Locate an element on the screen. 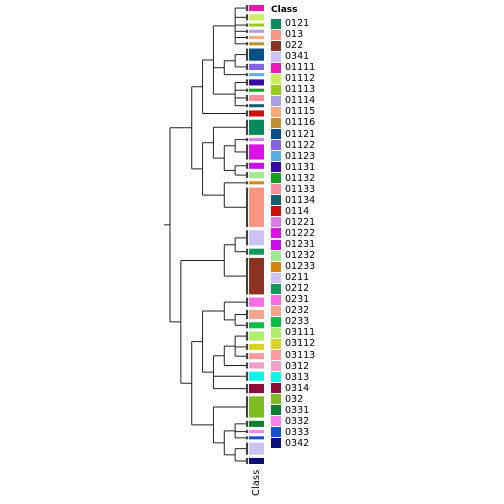 The image size is (504, 504). legend-item: 032 is located at coordinates (287, 399).